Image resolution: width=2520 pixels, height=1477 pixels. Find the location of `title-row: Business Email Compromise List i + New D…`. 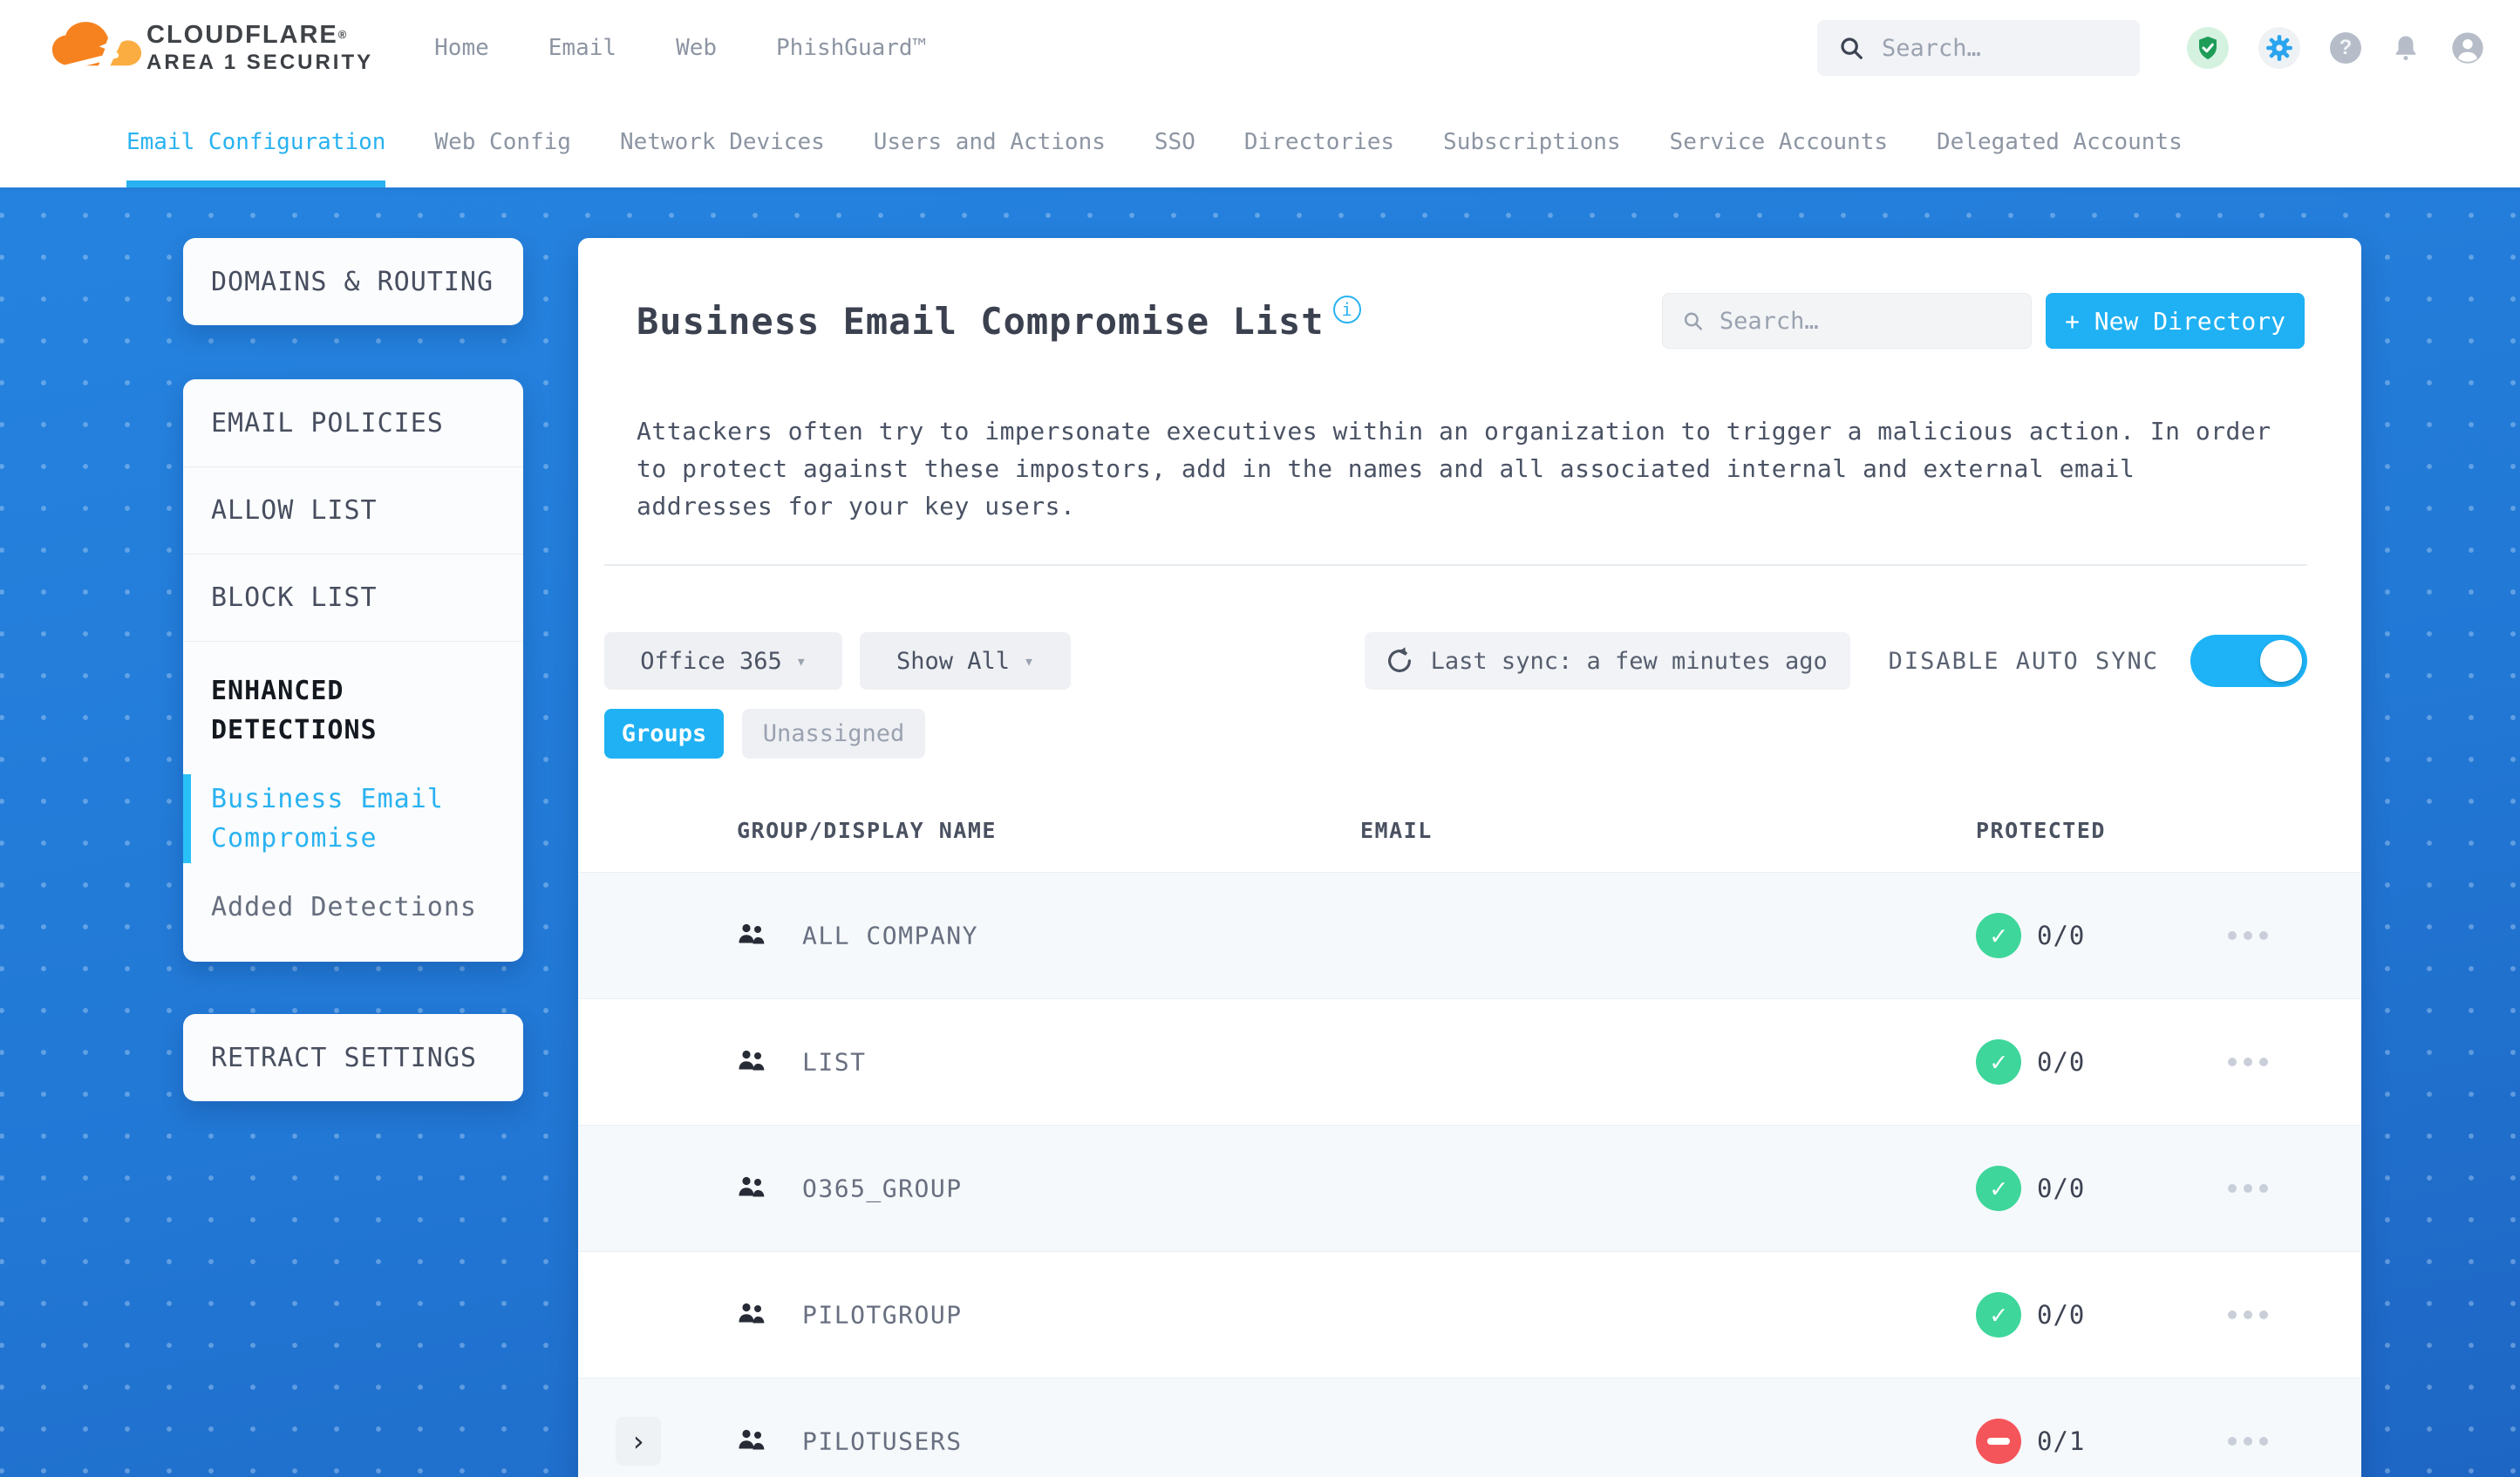

title-row: Business Email Compromise List i + New D… is located at coordinates (1471, 321).